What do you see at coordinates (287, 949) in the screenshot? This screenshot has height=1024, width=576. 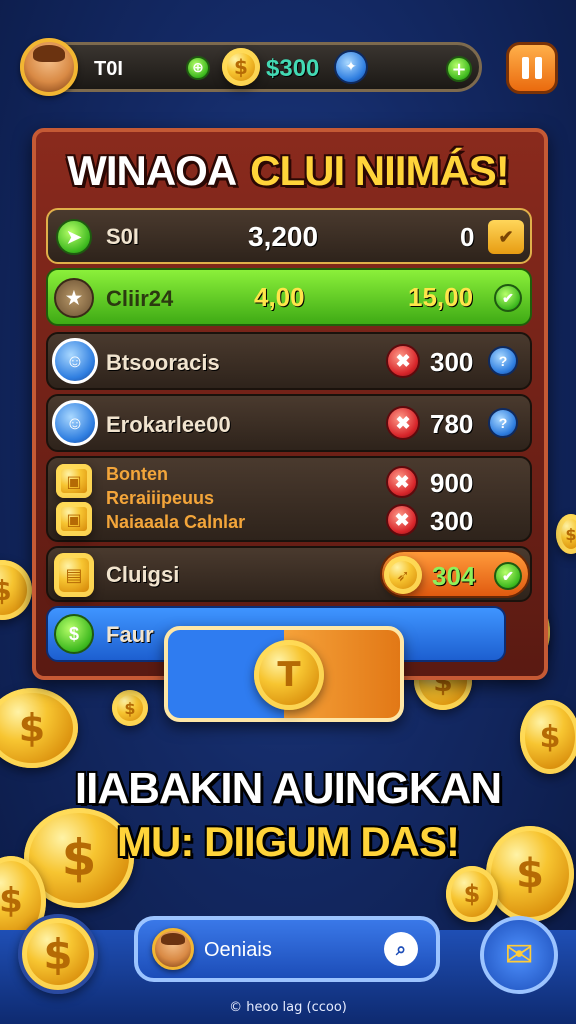 I see `search-pill: Oeniais ⌕` at bounding box center [287, 949].